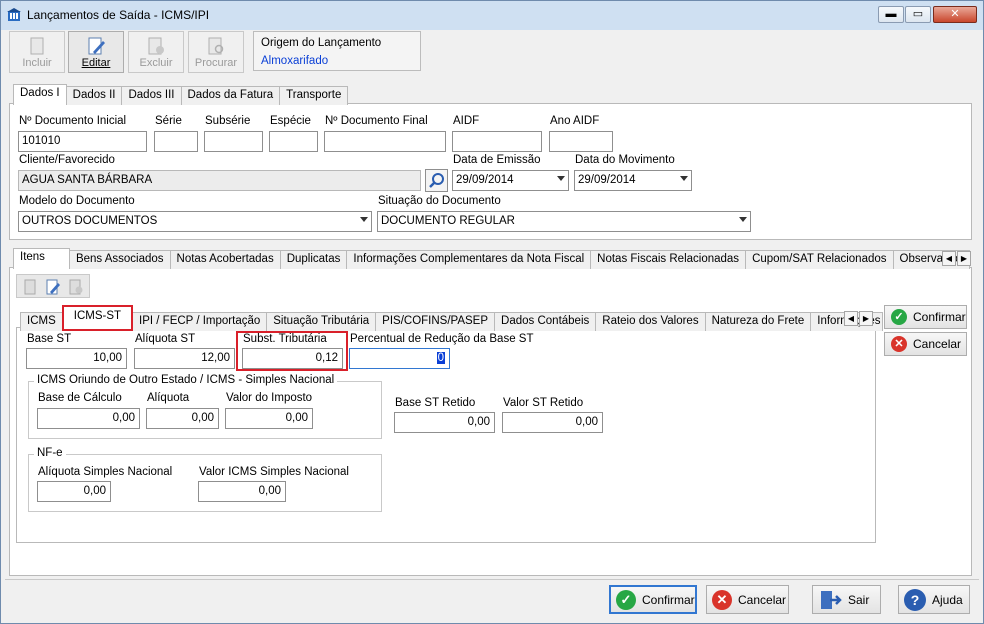  Describe the element at coordinates (96, 46) in the screenshot. I see `edit-document-icon` at that location.